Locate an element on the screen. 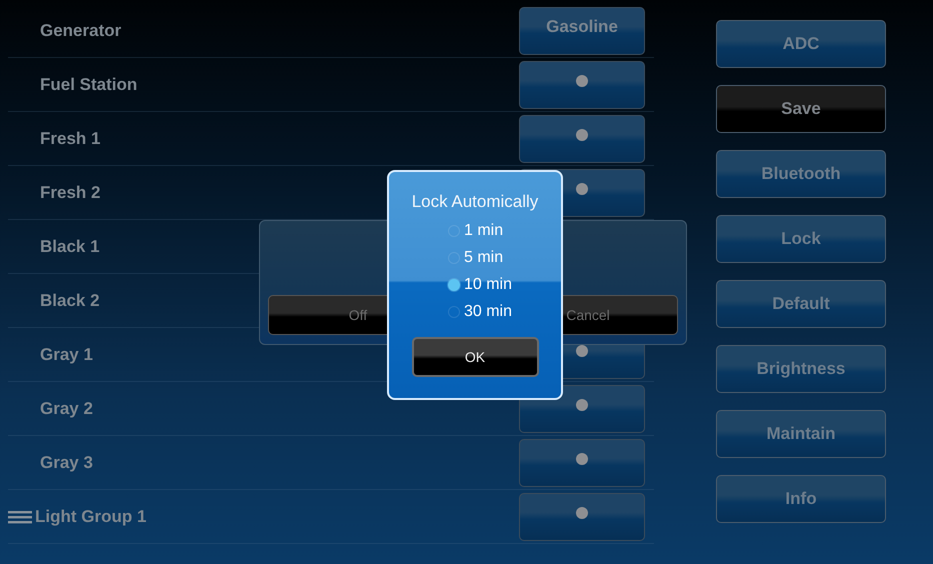 The height and width of the screenshot is (564, 933). item-label: Generator is located at coordinates (81, 30).